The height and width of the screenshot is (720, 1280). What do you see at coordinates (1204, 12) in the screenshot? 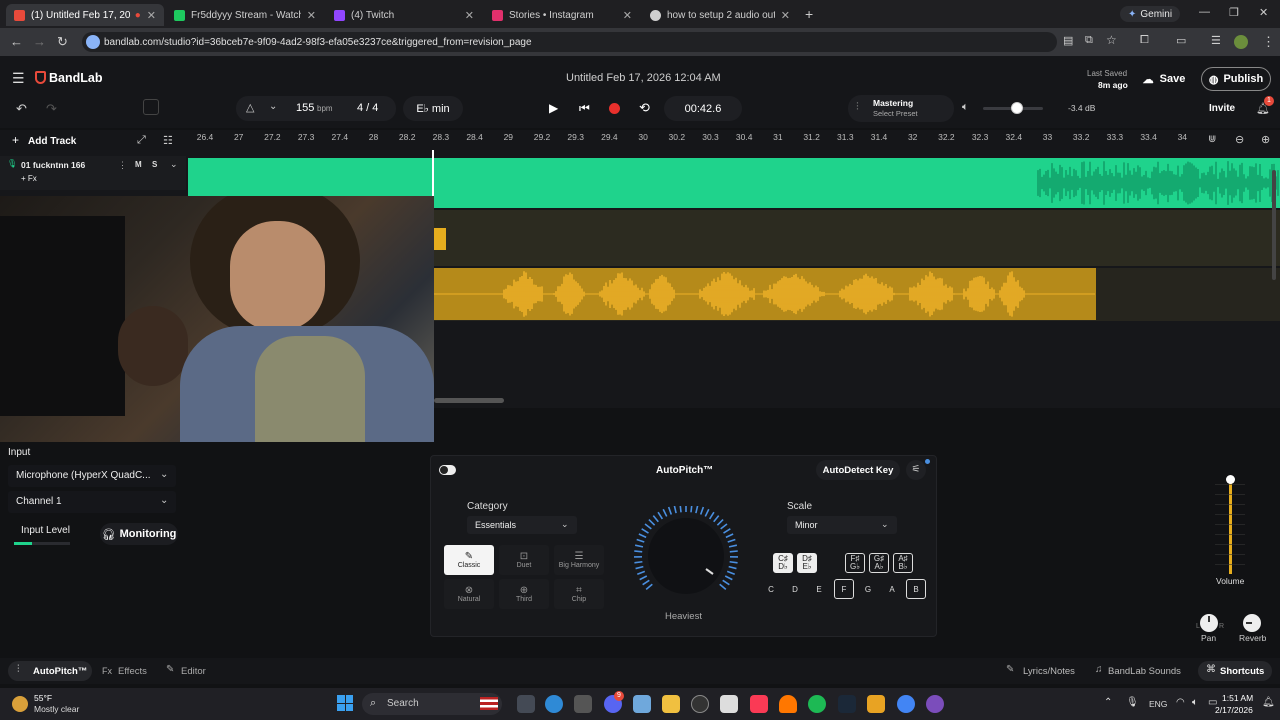
I see `minimize-icon: —` at bounding box center [1204, 12].